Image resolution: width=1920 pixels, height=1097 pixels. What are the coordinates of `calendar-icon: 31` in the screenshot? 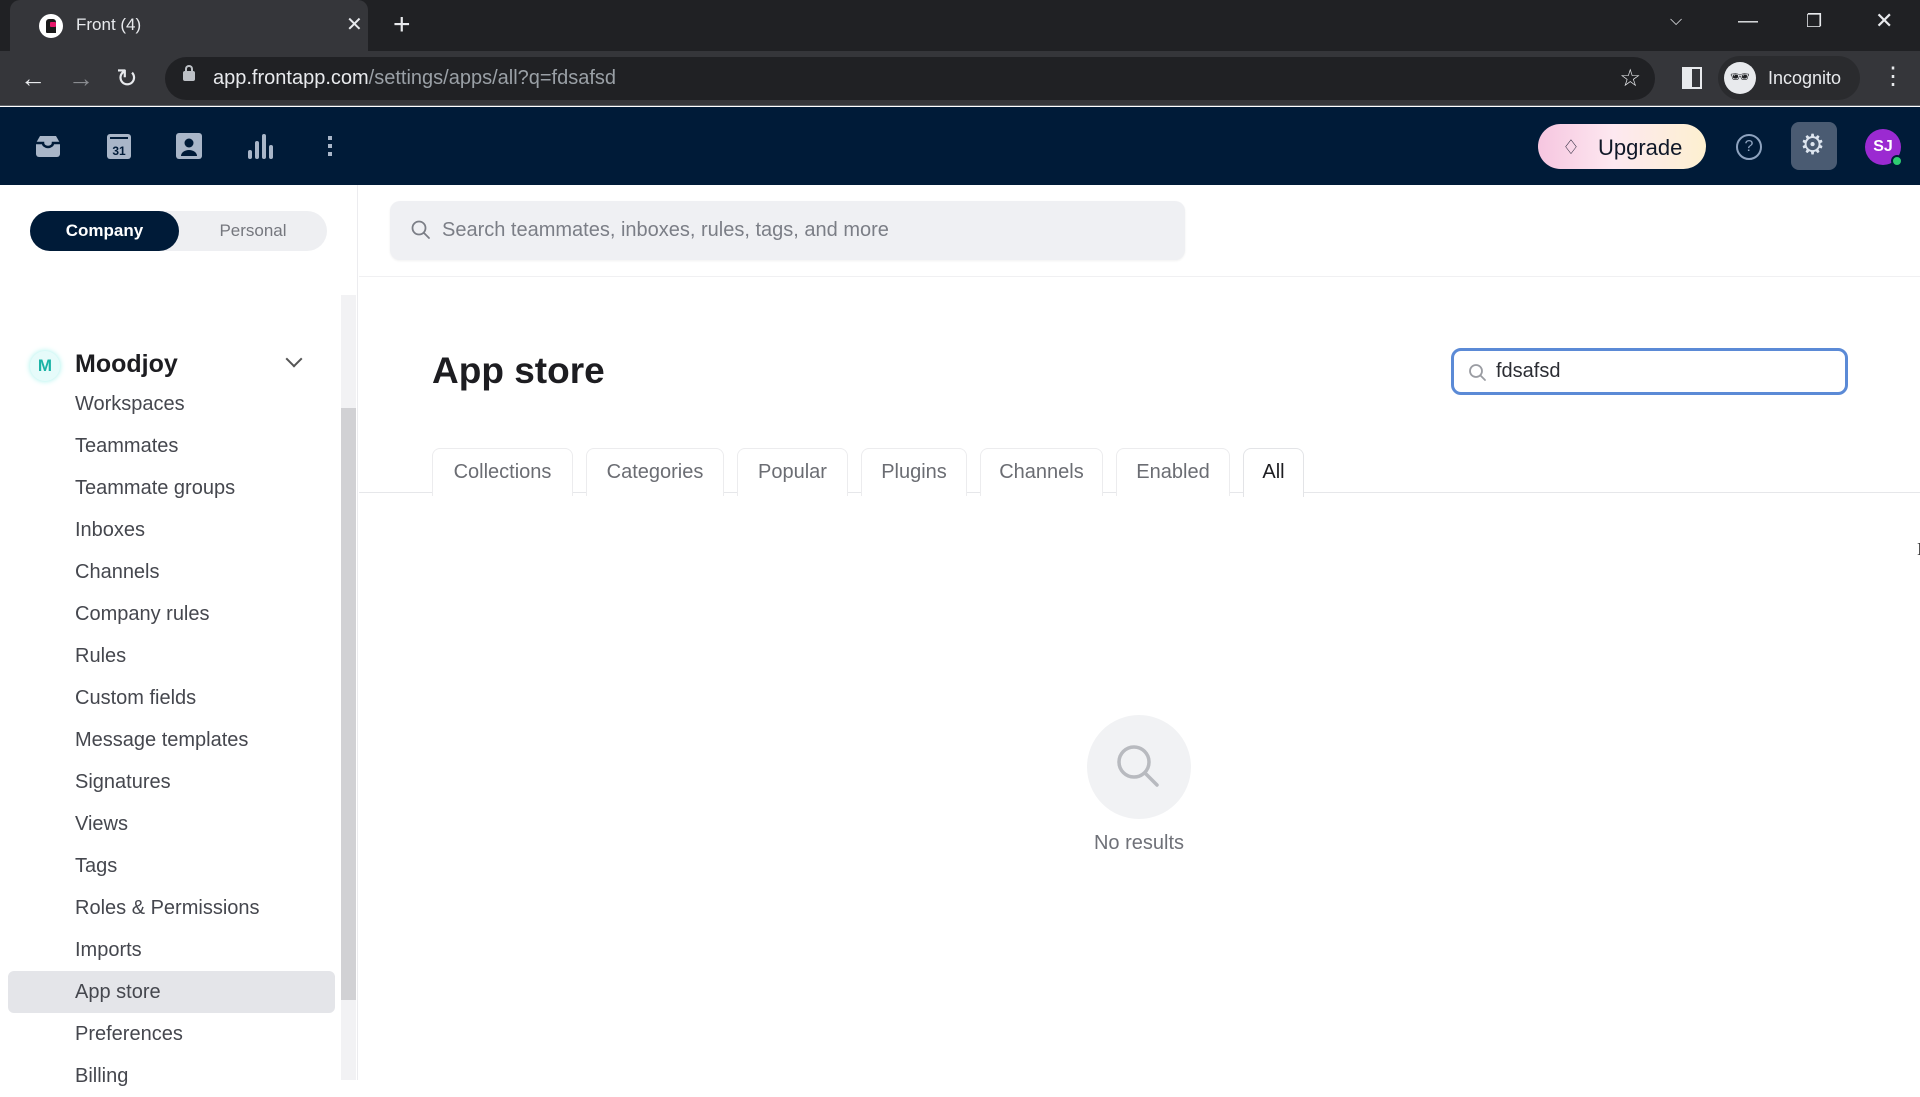 It's located at (119, 146).